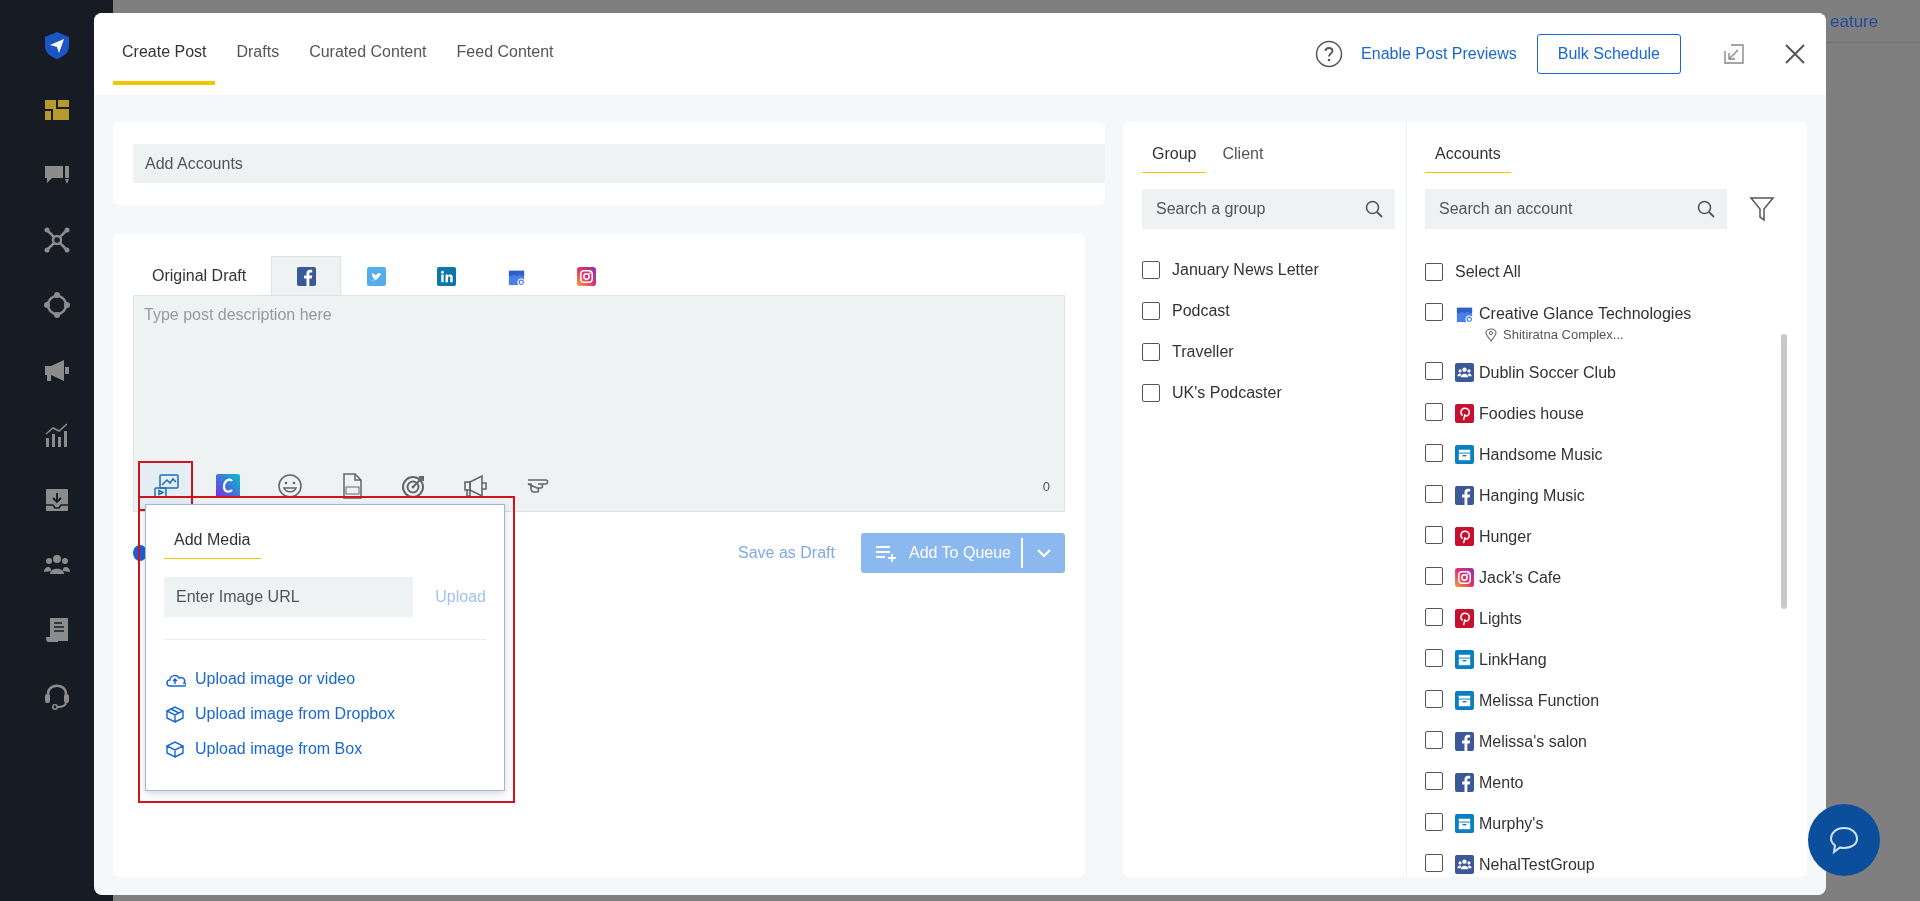 Image resolution: width=1920 pixels, height=901 pixels. Describe the element at coordinates (1844, 840) in the screenshot. I see `chat-bubble-icon` at that location.